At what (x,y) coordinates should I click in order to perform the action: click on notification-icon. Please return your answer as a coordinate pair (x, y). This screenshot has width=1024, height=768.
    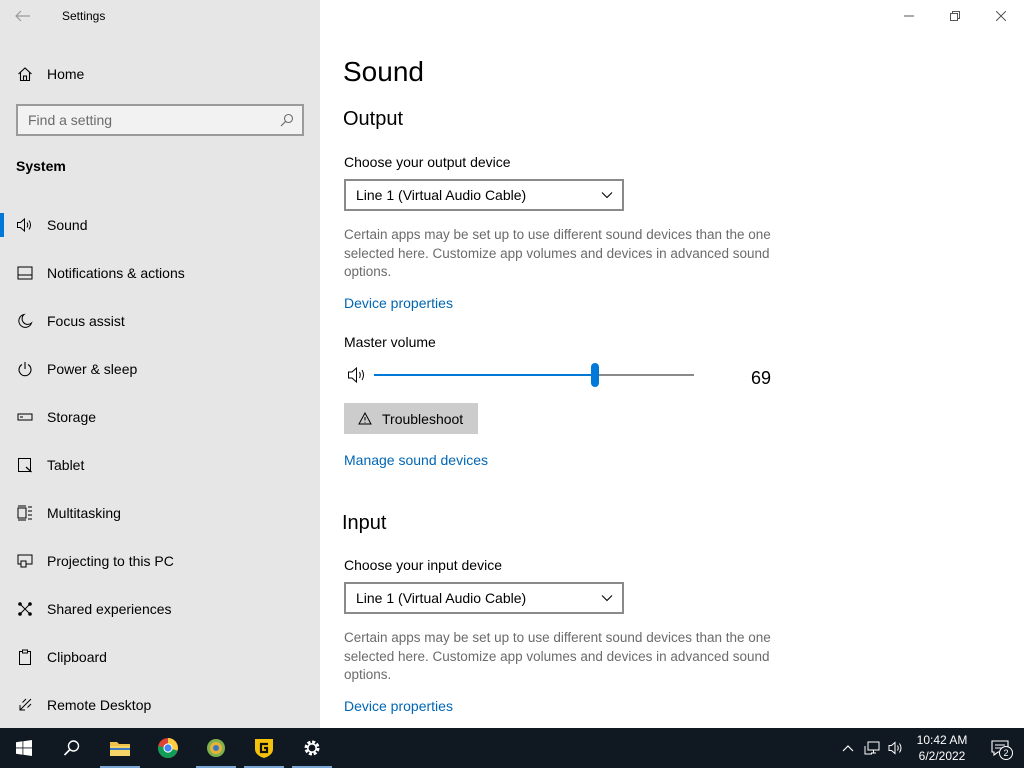
    Looking at the image, I should click on (25, 273).